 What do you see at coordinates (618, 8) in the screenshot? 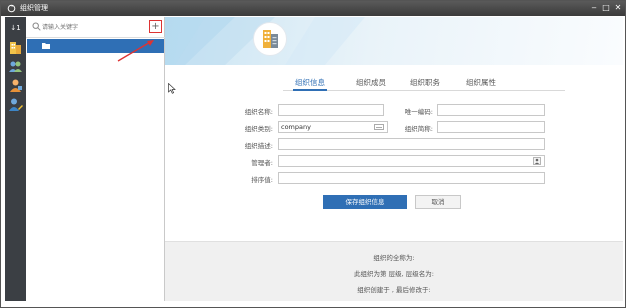
I see `close-button: ✕` at bounding box center [618, 8].